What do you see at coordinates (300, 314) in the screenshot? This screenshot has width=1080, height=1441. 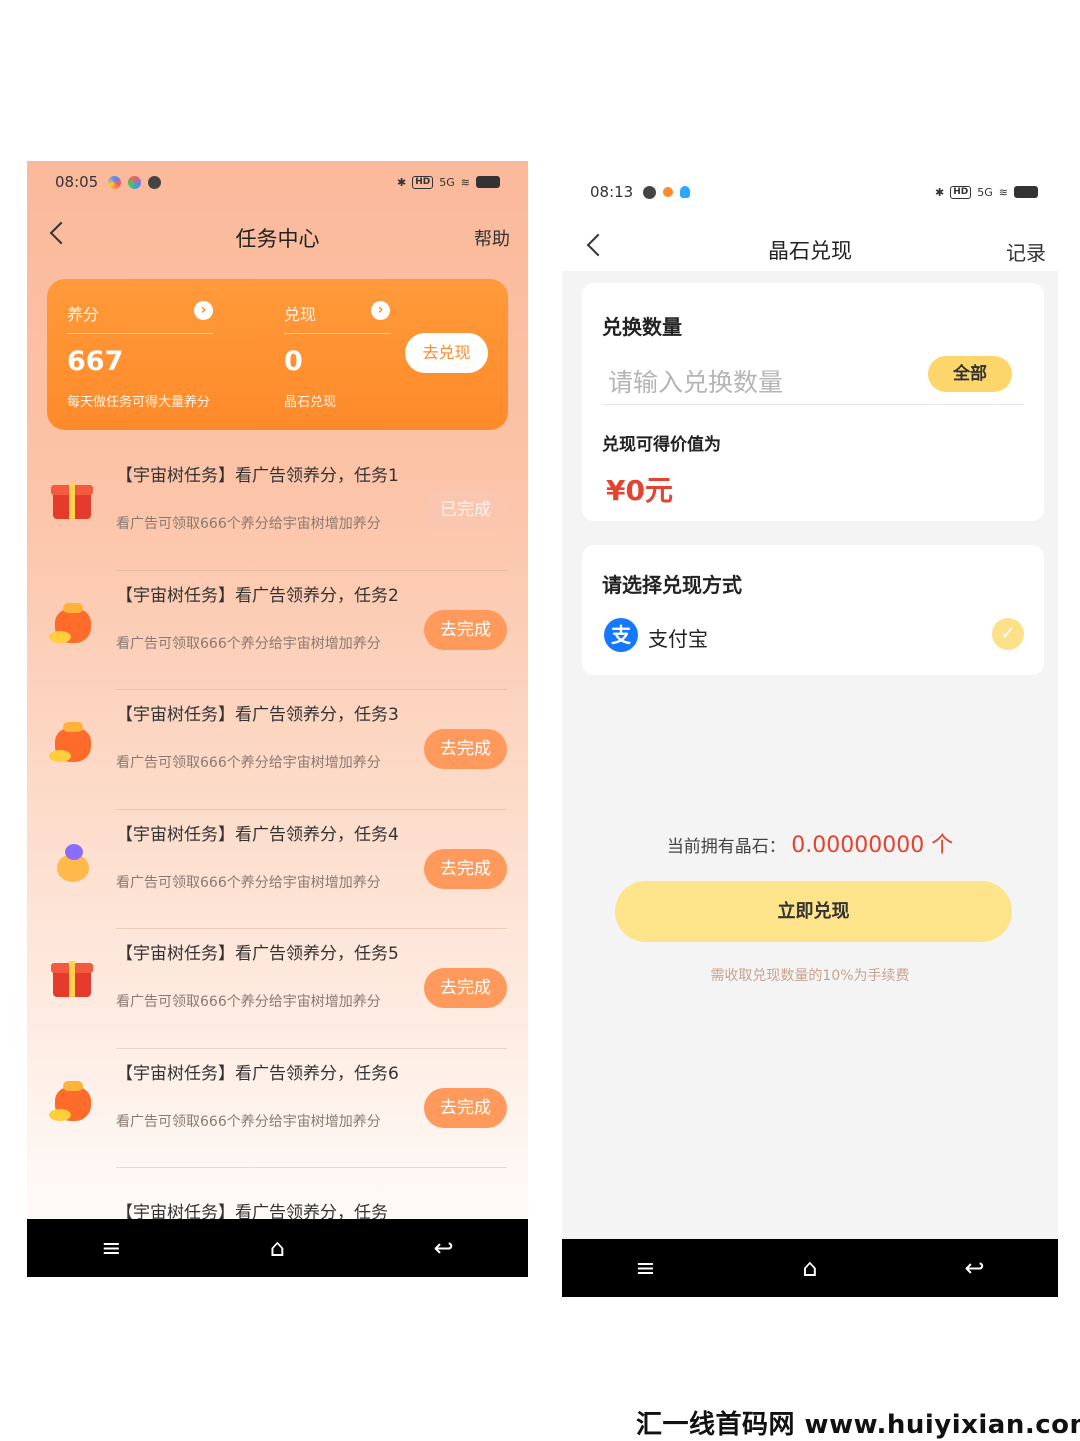 I see `cash-label: 兑现` at bounding box center [300, 314].